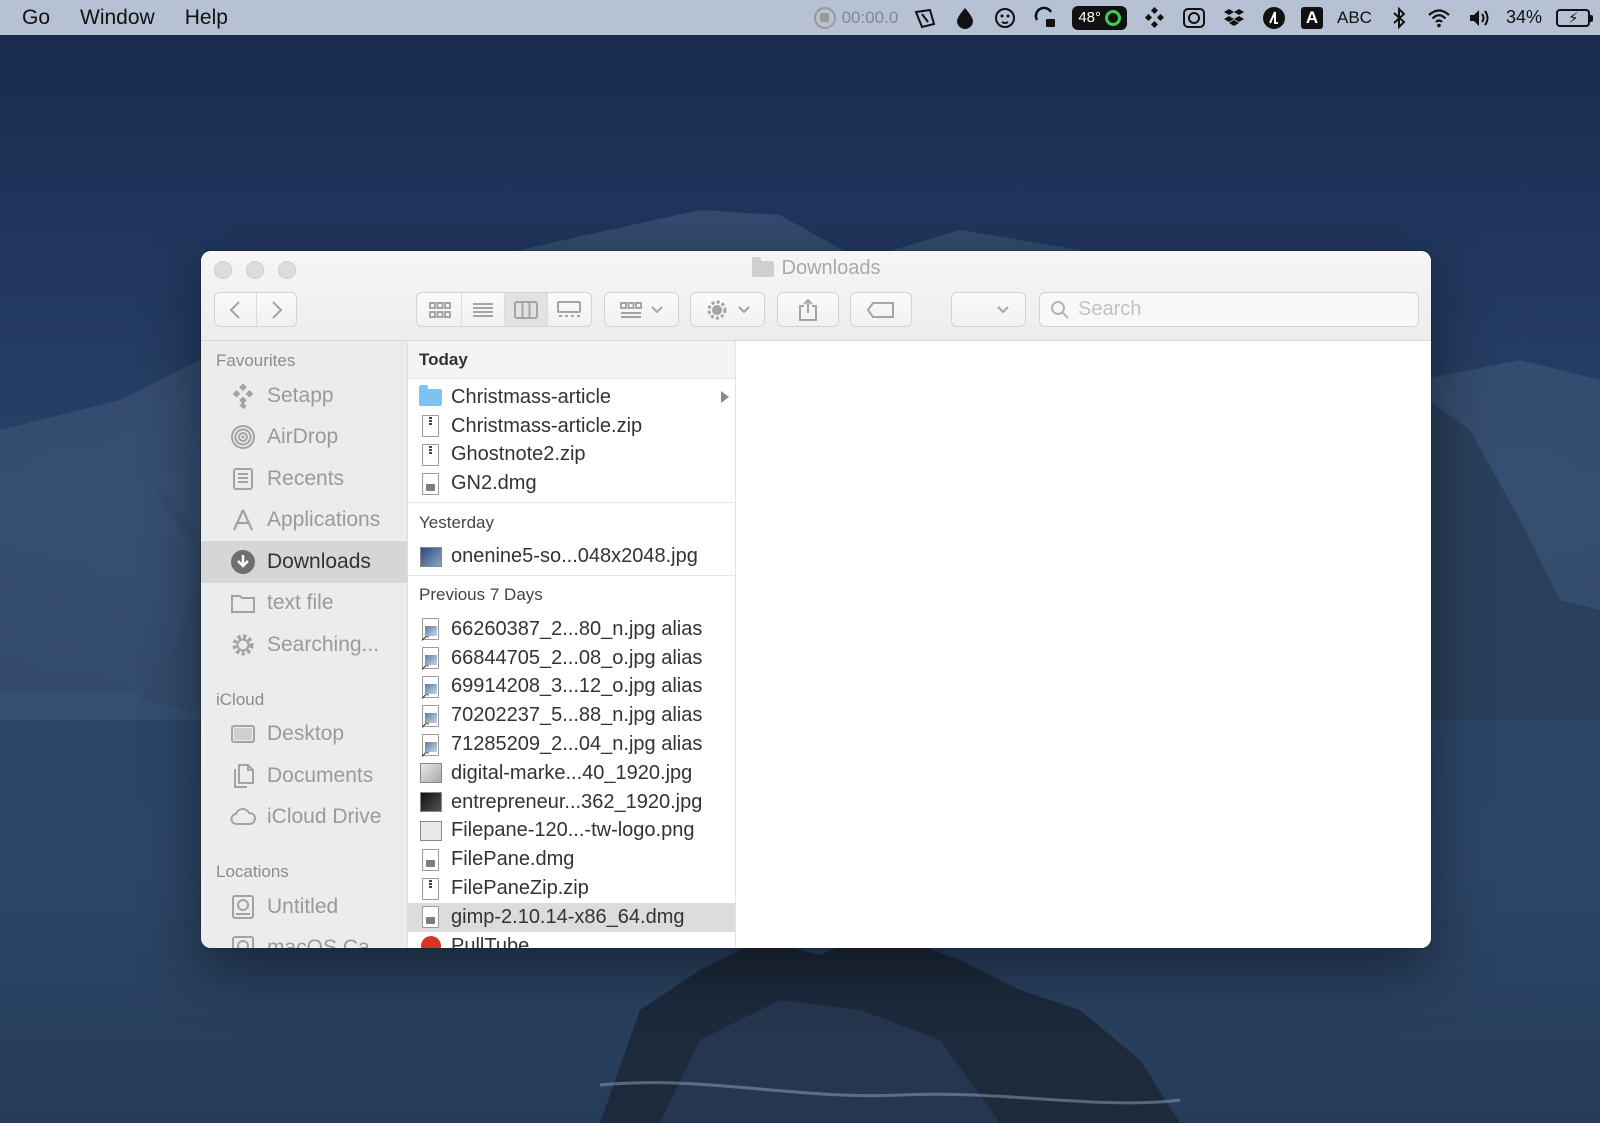 The image size is (1600, 1123). What do you see at coordinates (656, 309) in the screenshot?
I see `chevron-down-icon` at bounding box center [656, 309].